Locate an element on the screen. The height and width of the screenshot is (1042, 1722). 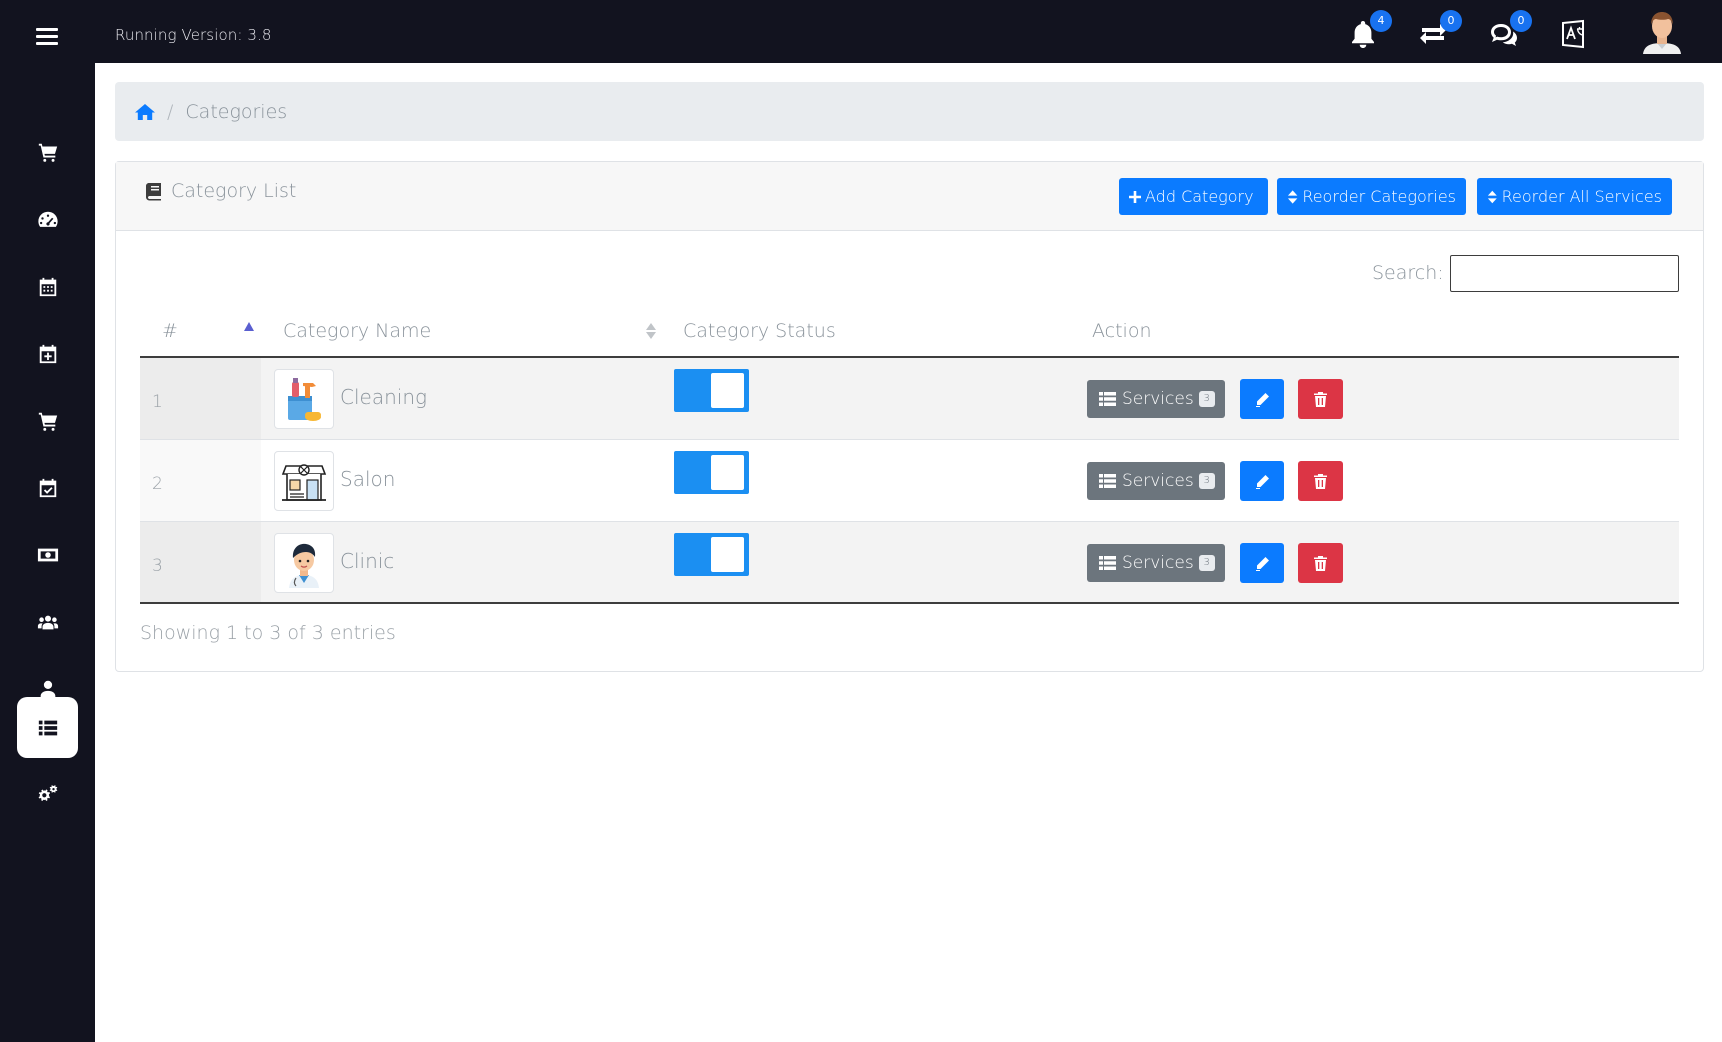
sidebar-item-settings is located at coordinates (47, 794).